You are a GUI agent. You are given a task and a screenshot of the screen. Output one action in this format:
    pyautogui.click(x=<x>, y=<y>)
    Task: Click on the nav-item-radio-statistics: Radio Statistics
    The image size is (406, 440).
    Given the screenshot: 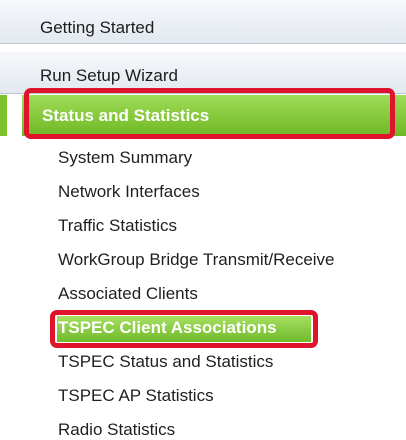 What is the action you would take?
    pyautogui.click(x=116, y=430)
    